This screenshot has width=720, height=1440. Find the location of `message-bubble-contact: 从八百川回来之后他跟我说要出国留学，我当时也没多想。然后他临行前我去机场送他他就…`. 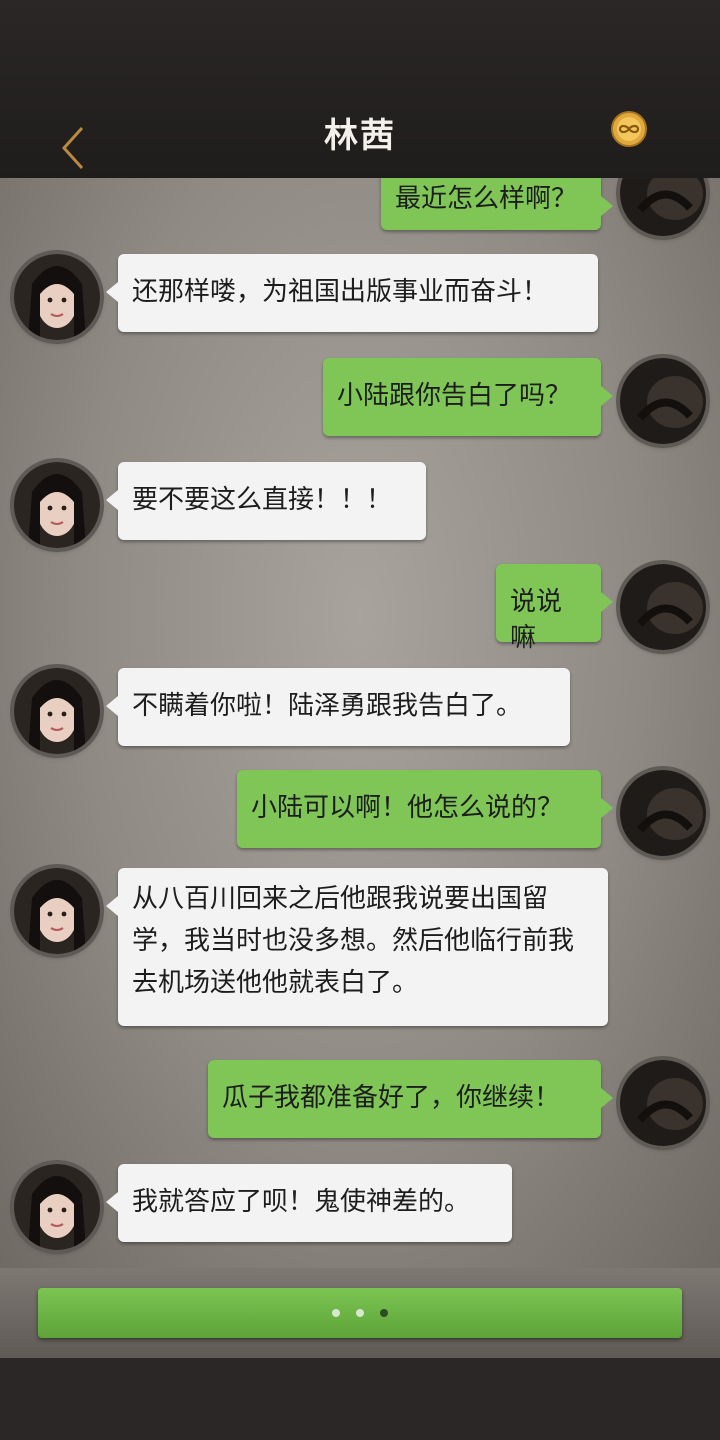

message-bubble-contact: 从八百川回来之后他跟我说要出国留学，我当时也没多想。然后他临行前我去机场送他他就… is located at coordinates (357, 947).